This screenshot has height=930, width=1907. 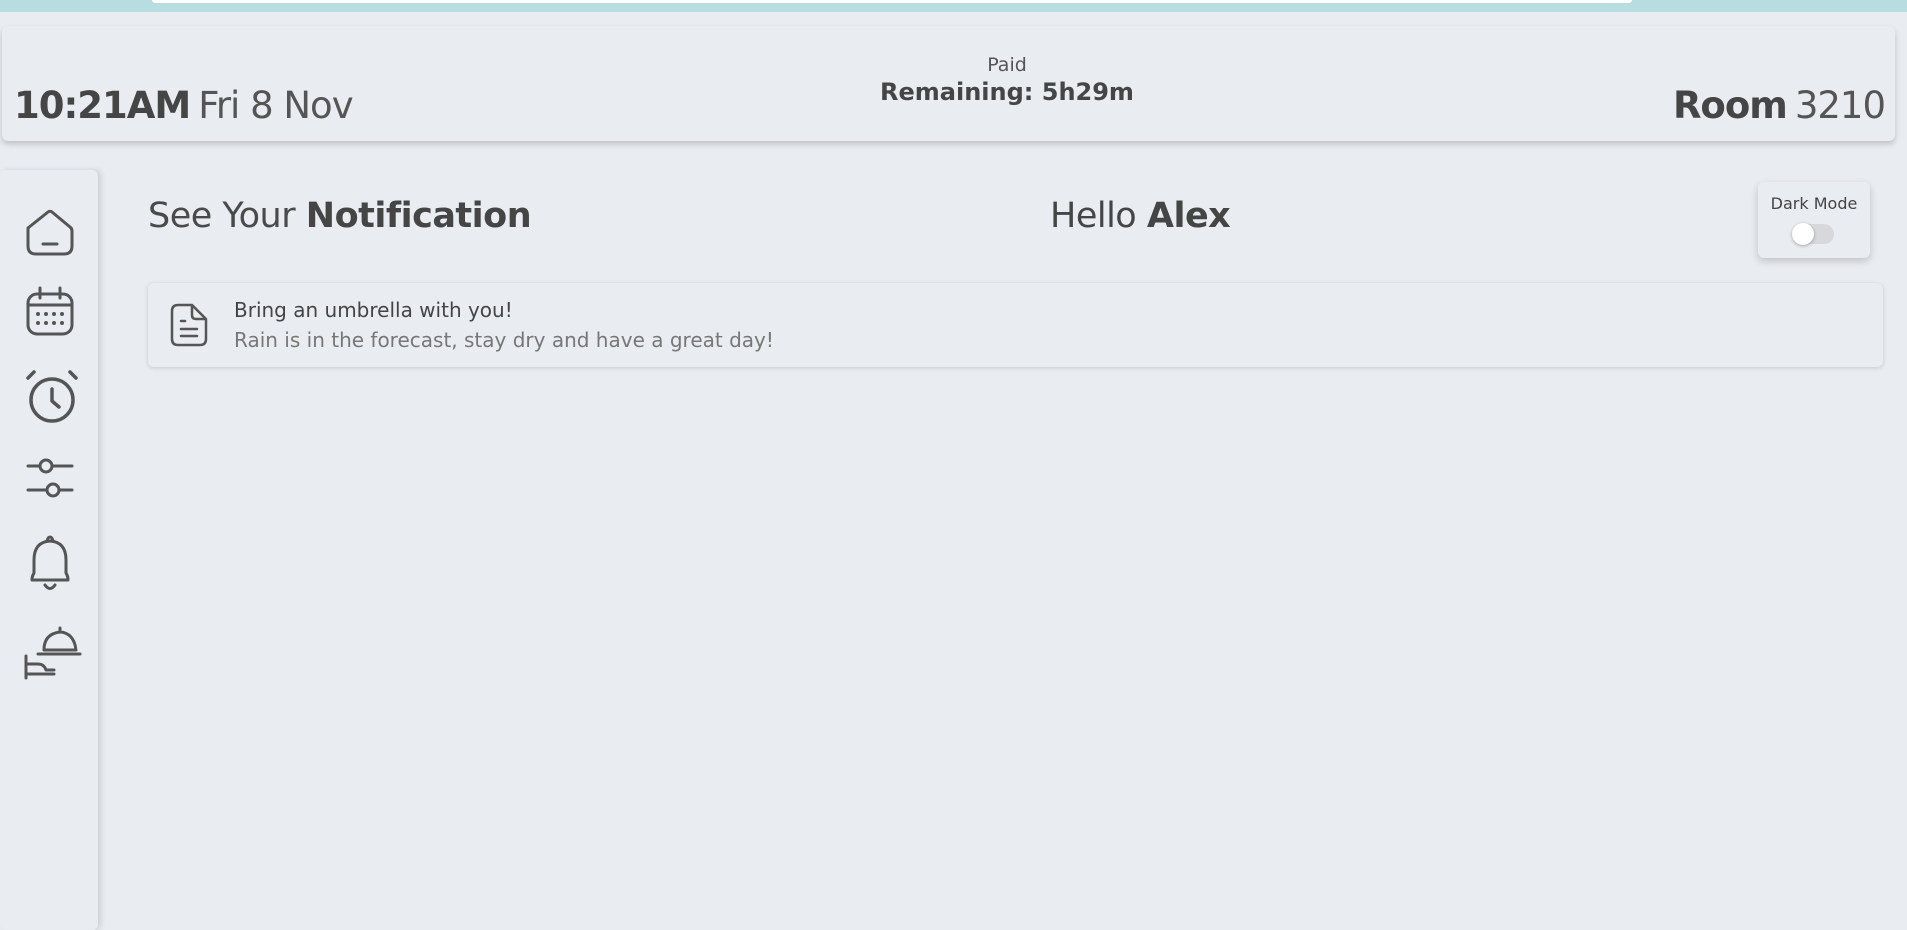 I want to click on current-date: Fri 8 Nov, so click(x=275, y=105).